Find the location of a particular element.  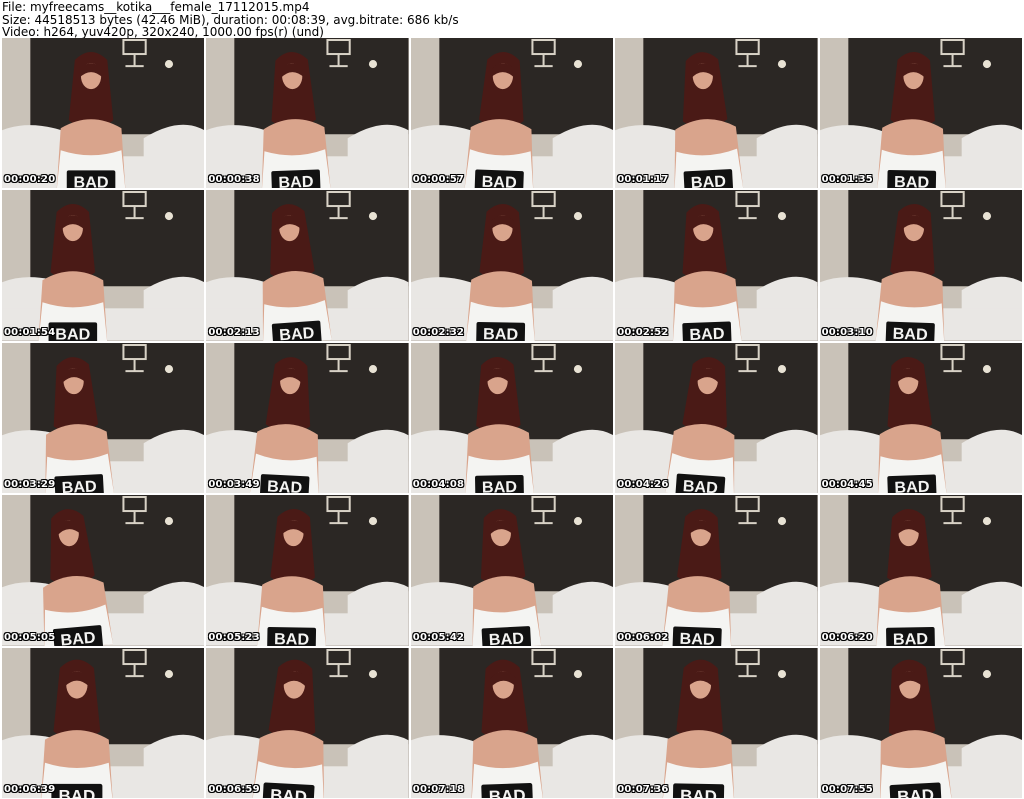

video-thumbnail-20: BAD 00:06:20 is located at coordinates (920, 570).